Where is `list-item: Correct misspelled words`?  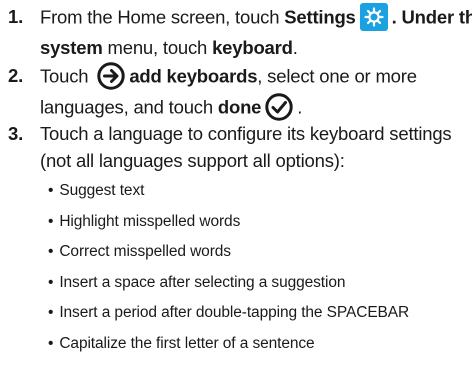
list-item: Correct misspelled words is located at coordinates (258, 252).